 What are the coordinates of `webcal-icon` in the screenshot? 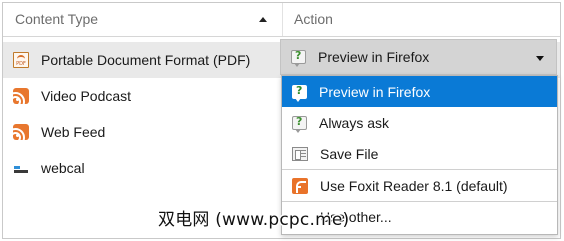 It's located at (21, 168).